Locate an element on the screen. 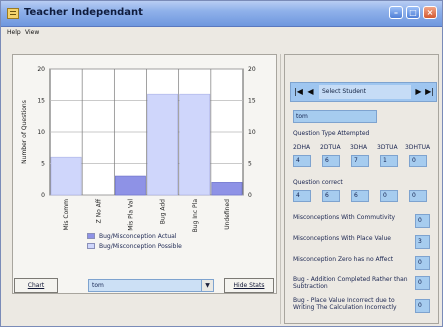  student-navigator: |◀ ◀ Select Student ▶ ▶| is located at coordinates (363, 92).